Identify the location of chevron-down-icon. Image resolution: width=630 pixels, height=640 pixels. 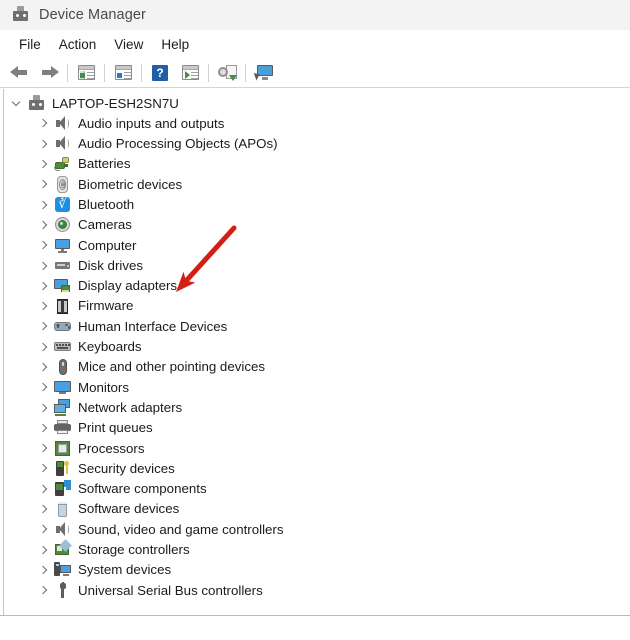
(17, 103).